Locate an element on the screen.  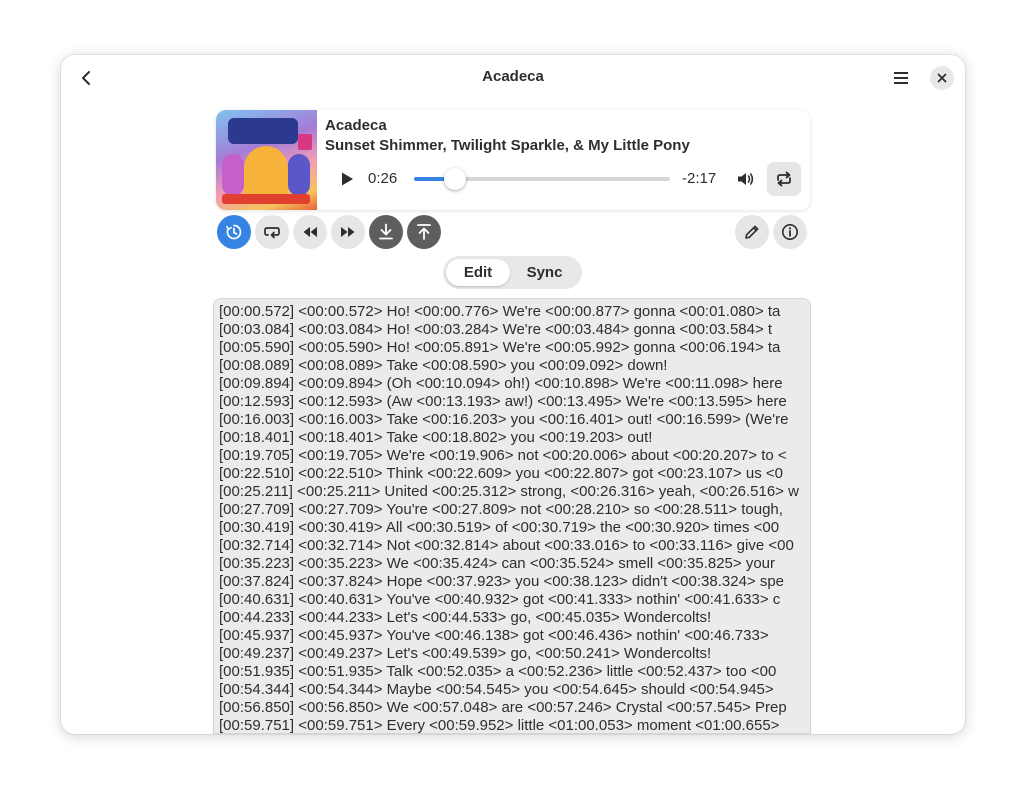
volume-button is located at coordinates (746, 179).